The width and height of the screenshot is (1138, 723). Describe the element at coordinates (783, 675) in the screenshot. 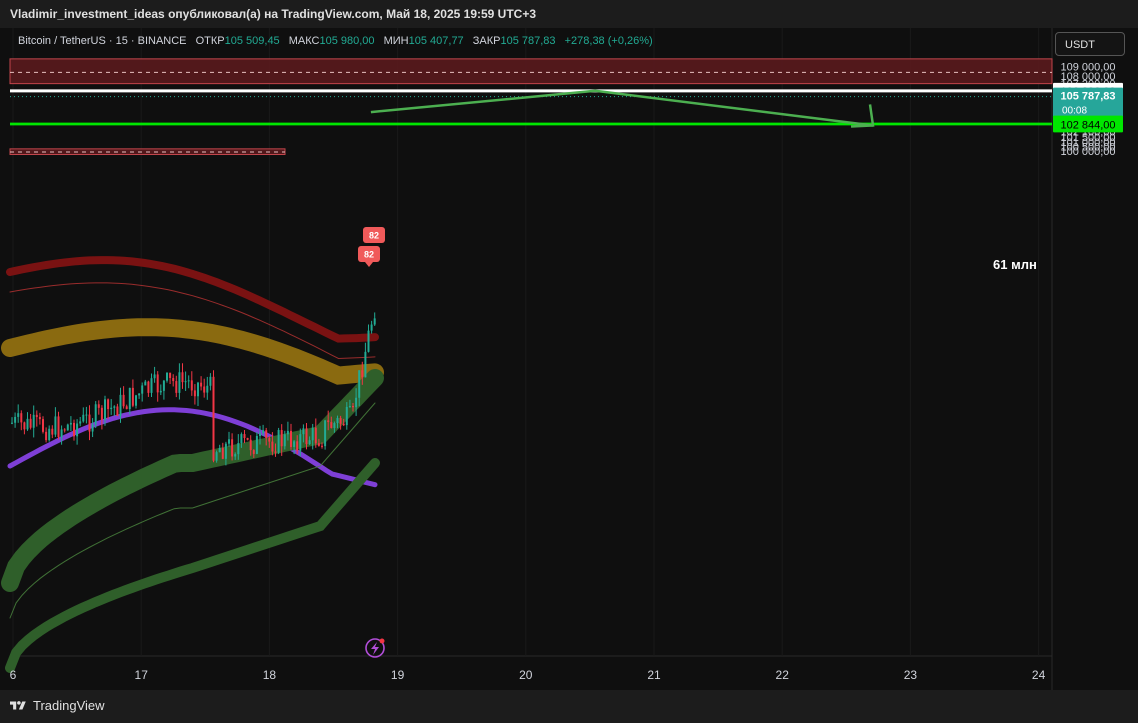

I see `x-tick-label: 22` at that location.